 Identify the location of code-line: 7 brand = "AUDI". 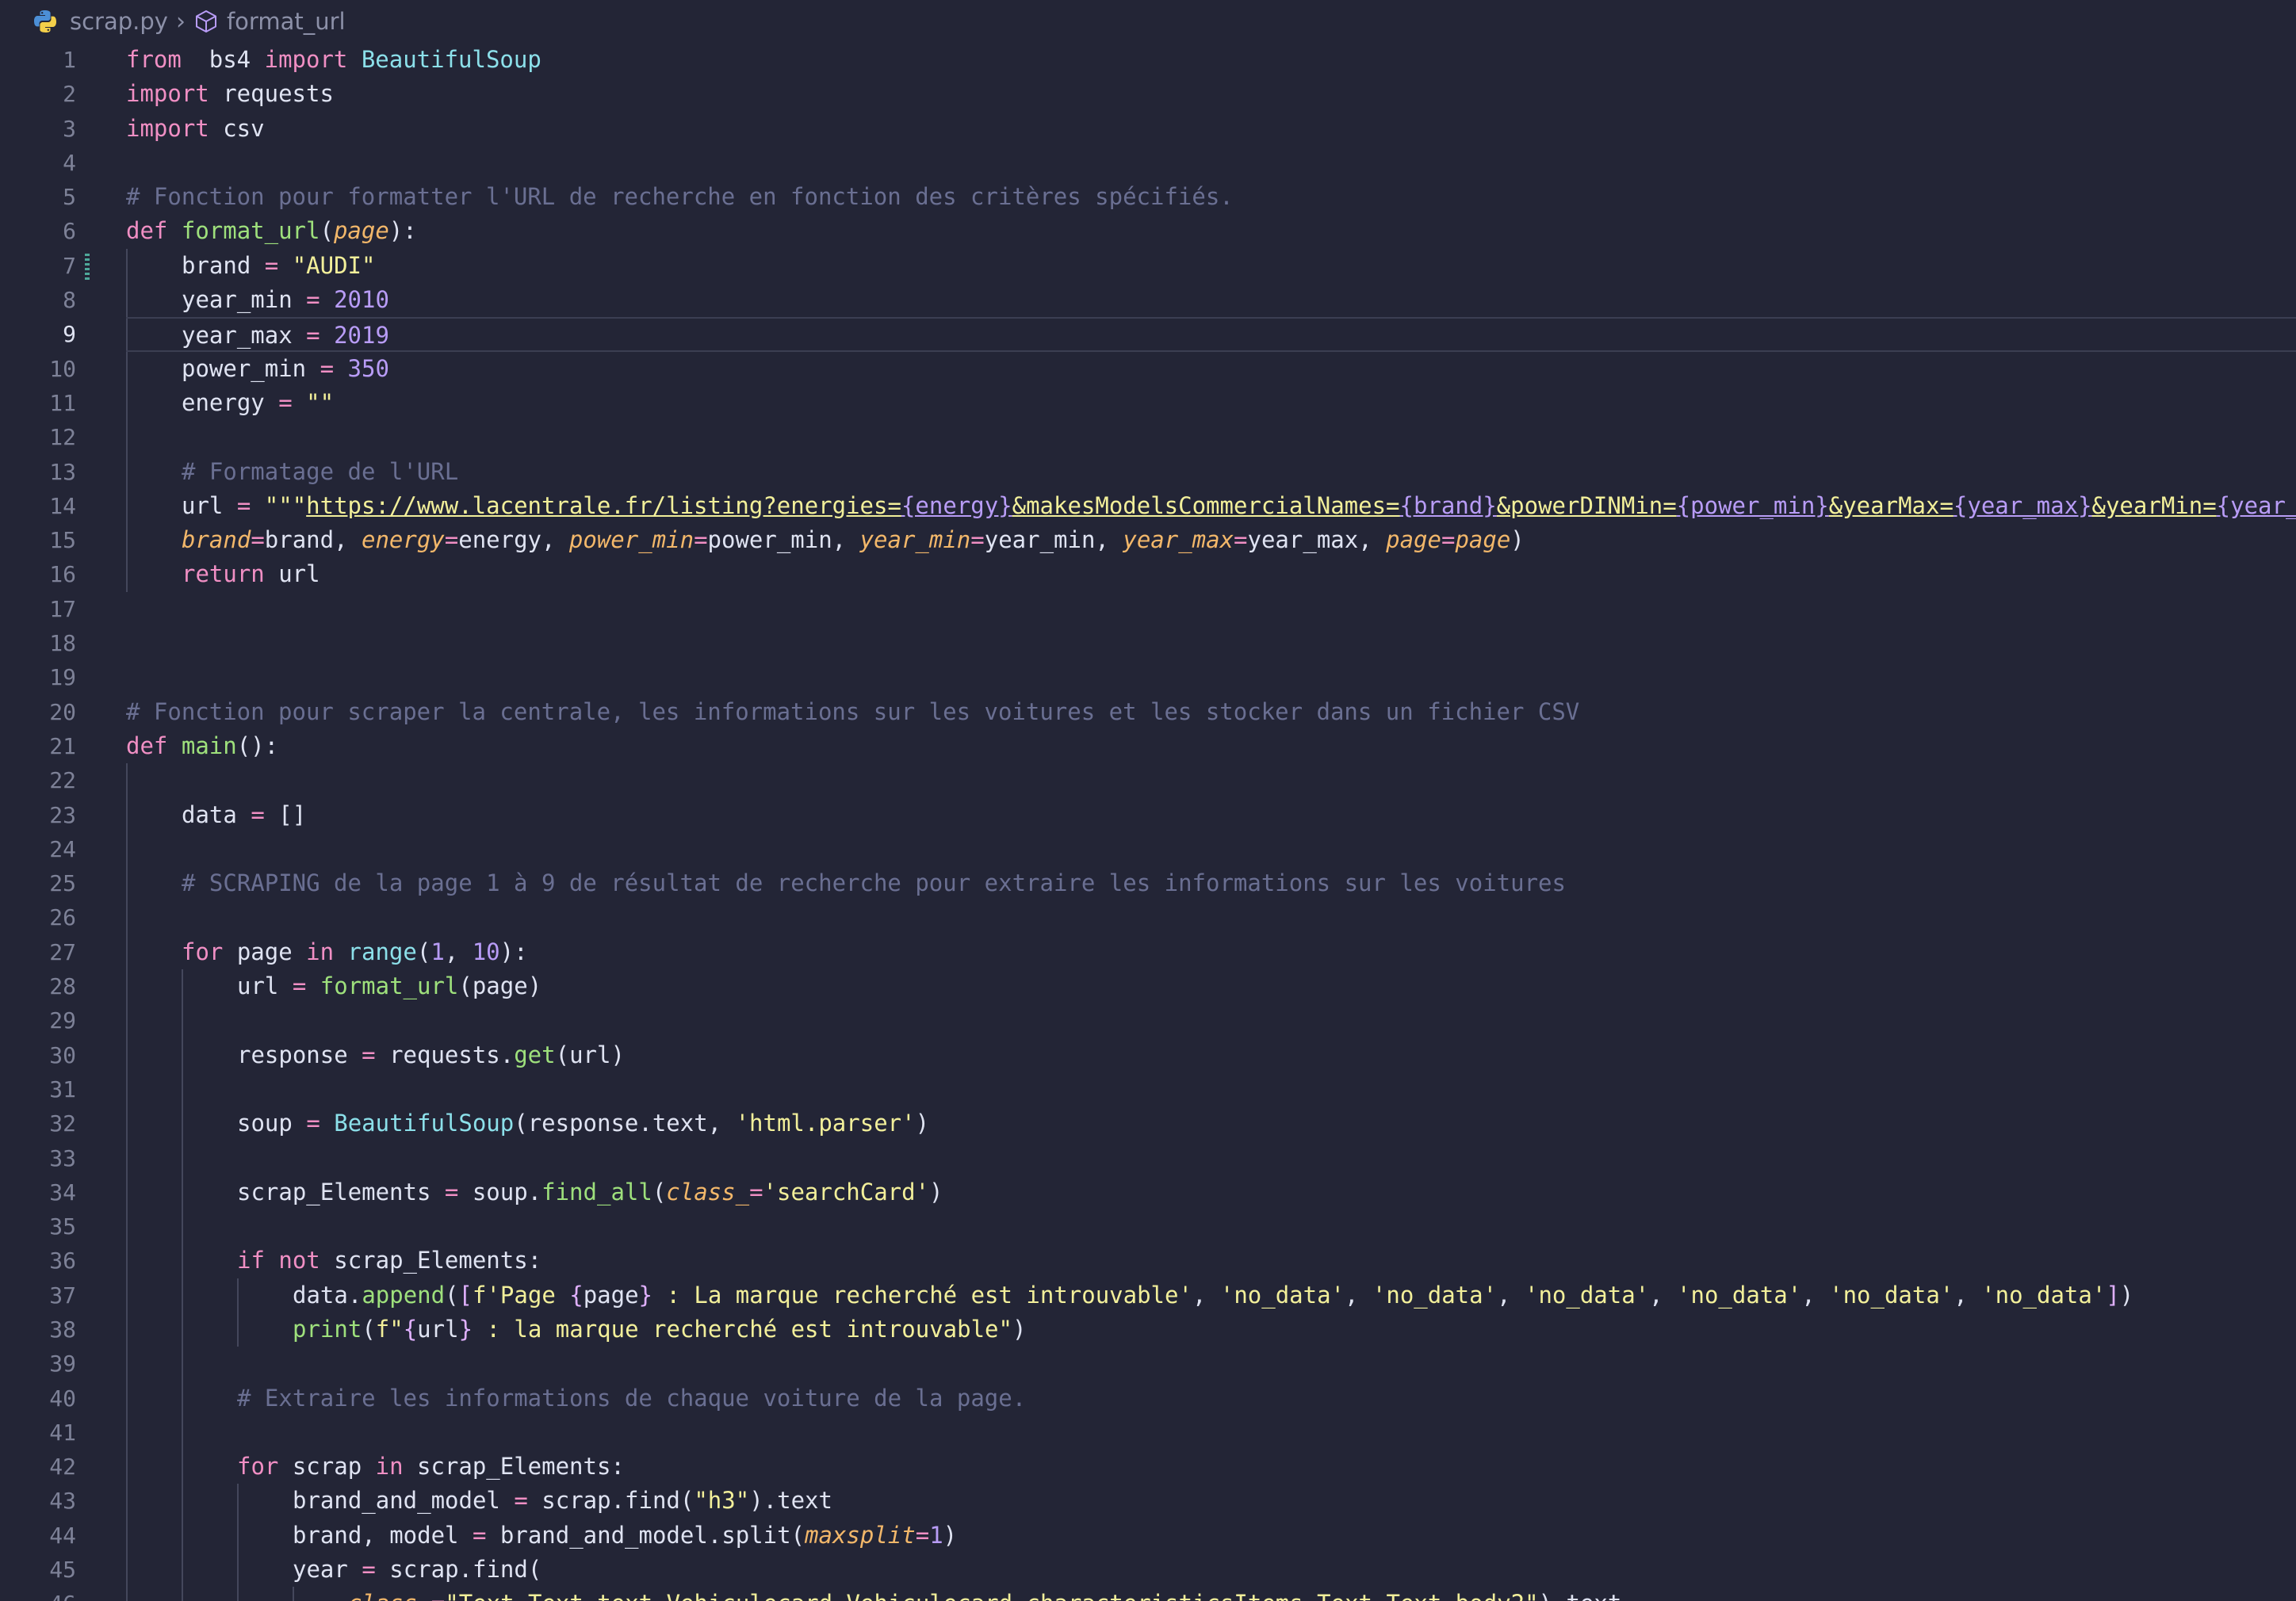
(1148, 266).